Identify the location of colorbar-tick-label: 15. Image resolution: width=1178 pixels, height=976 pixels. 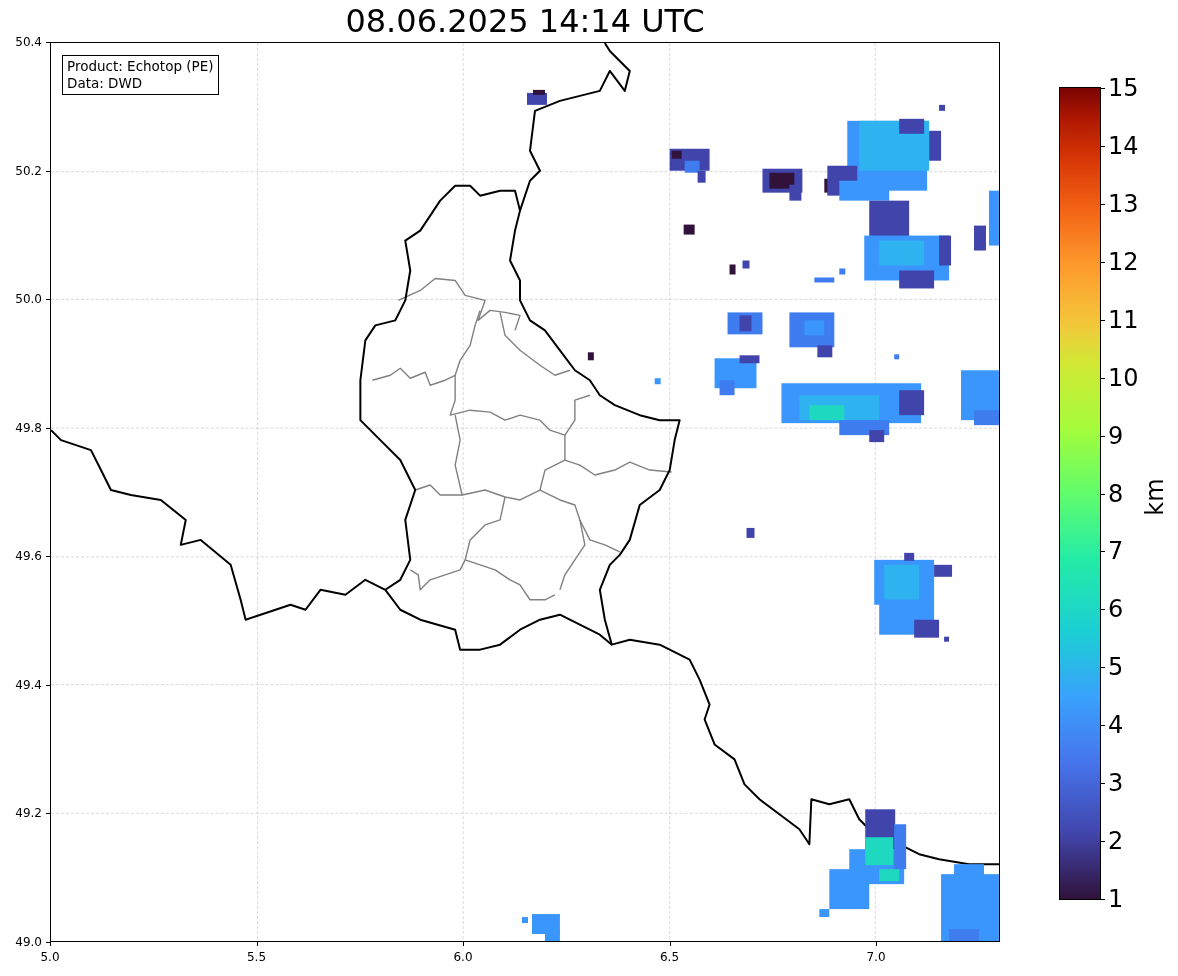
(1123, 88).